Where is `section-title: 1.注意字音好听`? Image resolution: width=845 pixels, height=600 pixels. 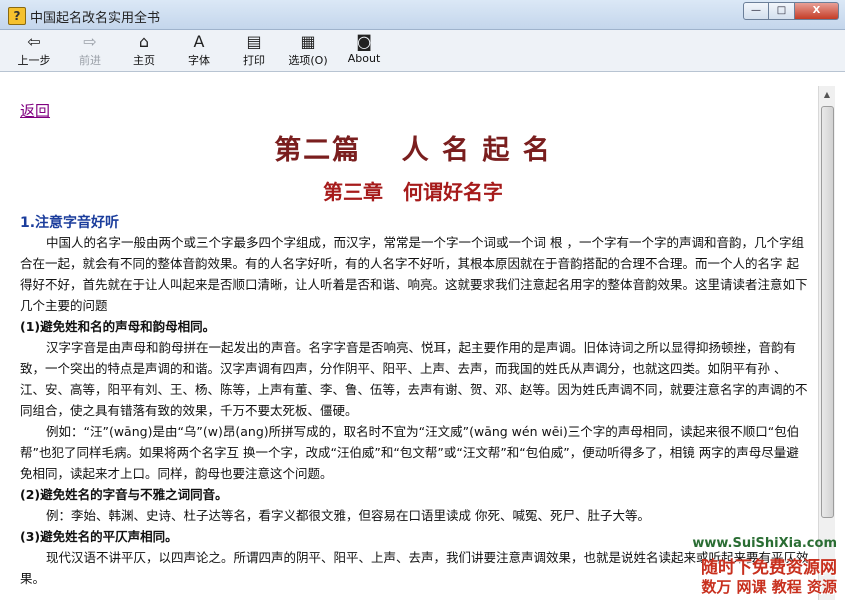 section-title: 1.注意字音好听 is located at coordinates (70, 223).